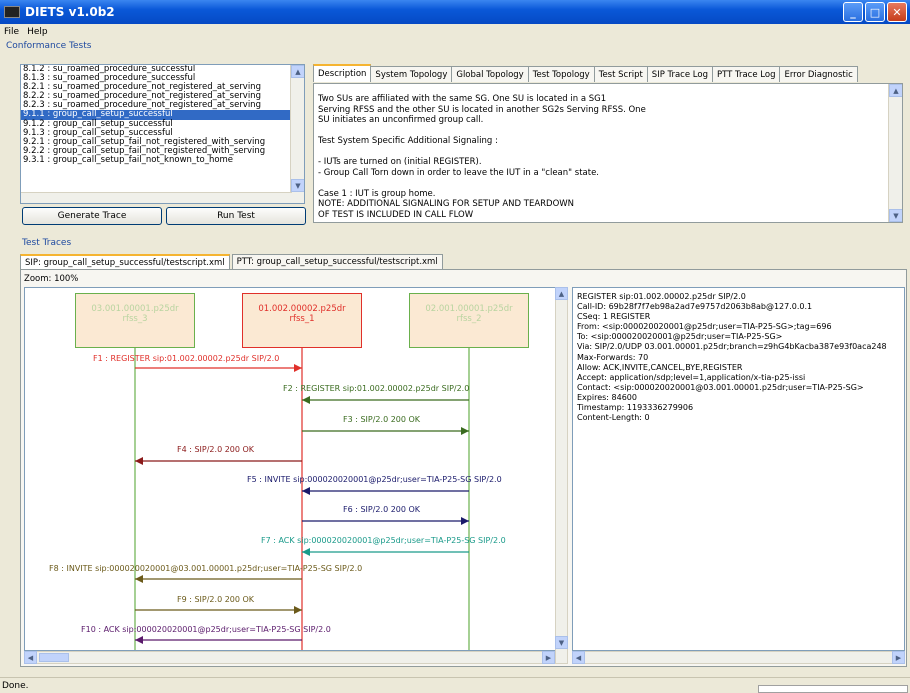  Describe the element at coordinates (215, 449) in the screenshot. I see `message-label: F4 : SIP/2.0 200 OK` at that location.